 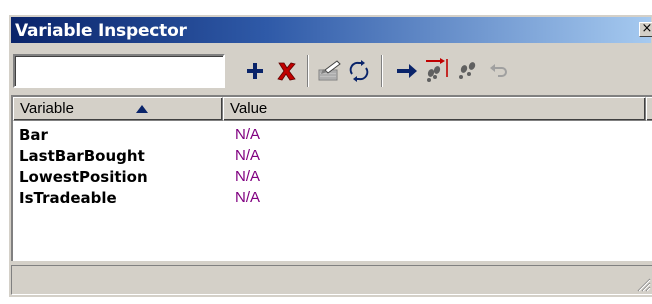 What do you see at coordinates (434, 109) in the screenshot?
I see `column-header-value: Value` at bounding box center [434, 109].